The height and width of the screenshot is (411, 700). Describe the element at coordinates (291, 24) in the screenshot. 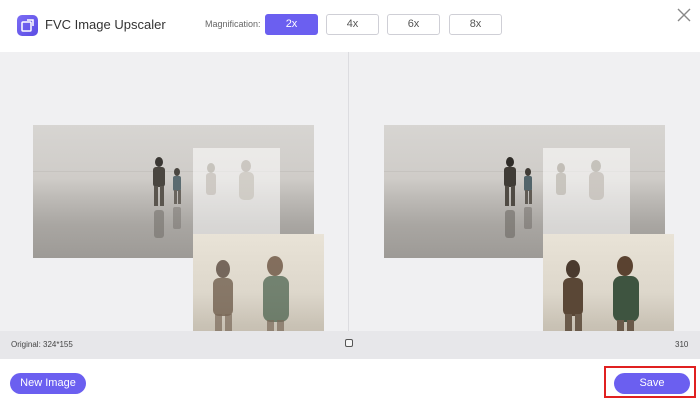

I see `magnification-2x-button: 2x` at that location.